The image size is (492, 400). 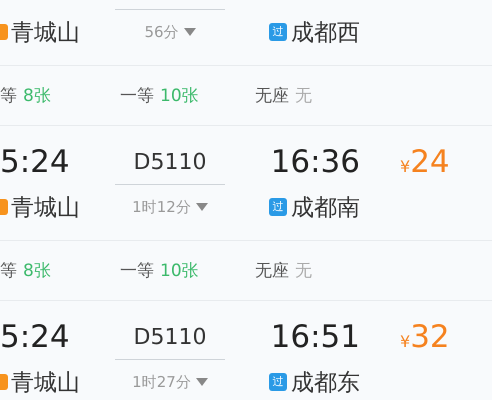 What do you see at coordinates (315, 337) in the screenshot?
I see `arrival-time: 16:51` at bounding box center [315, 337].